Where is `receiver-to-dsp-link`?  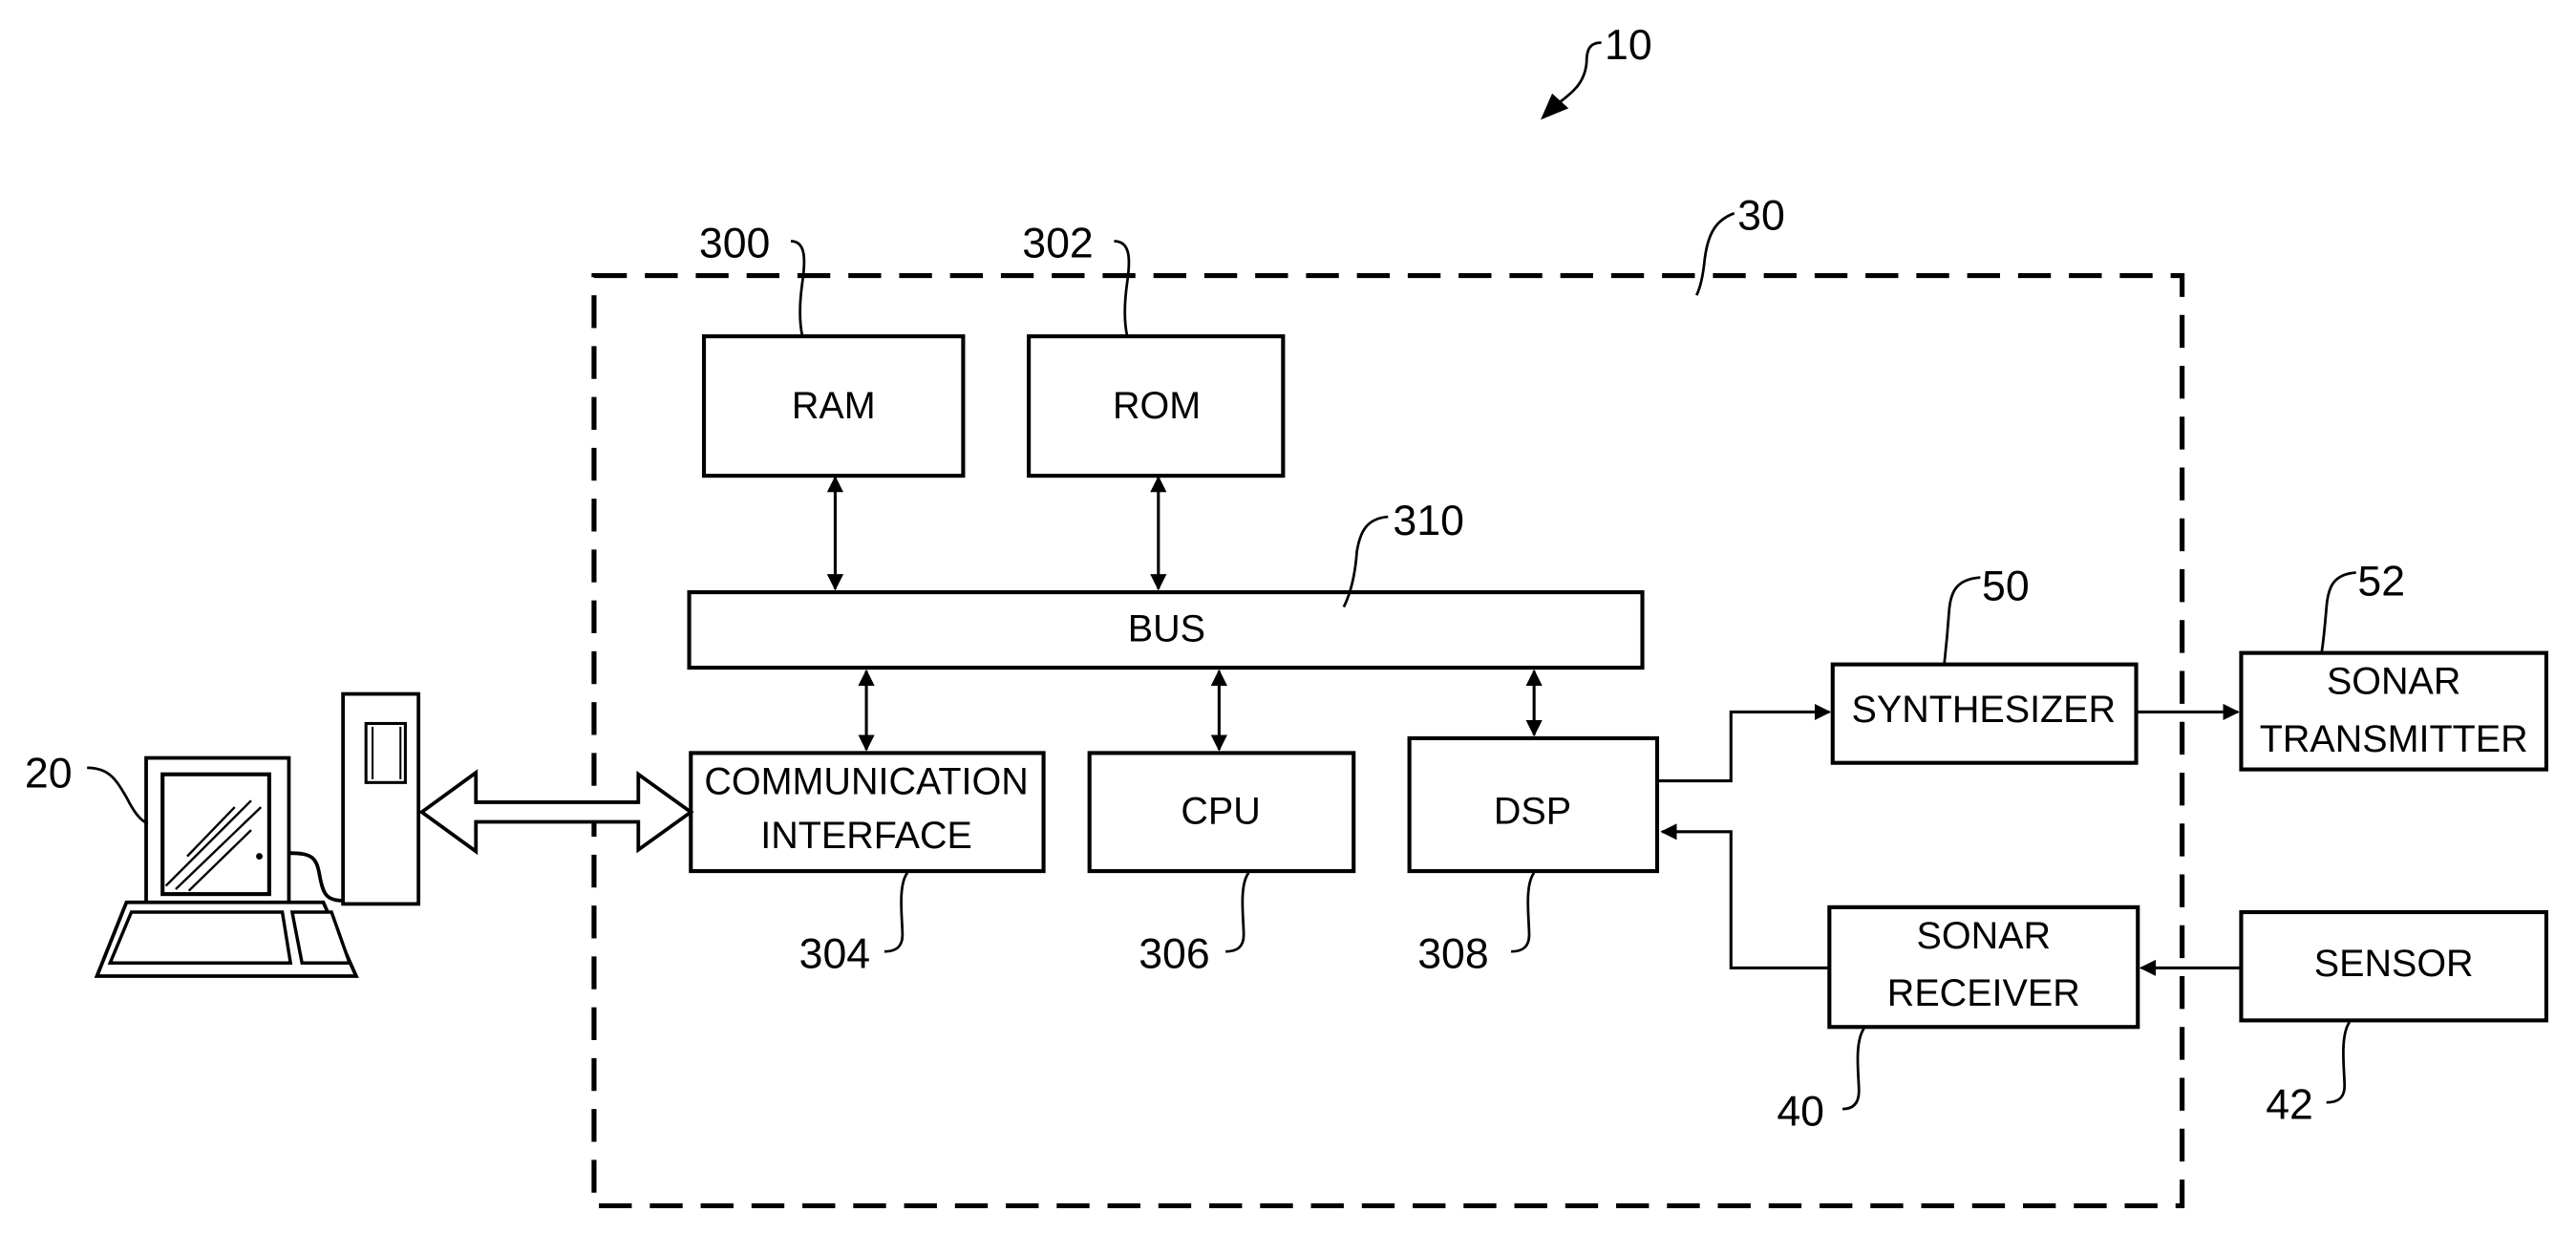
receiver-to-dsp-link is located at coordinates (1745, 896).